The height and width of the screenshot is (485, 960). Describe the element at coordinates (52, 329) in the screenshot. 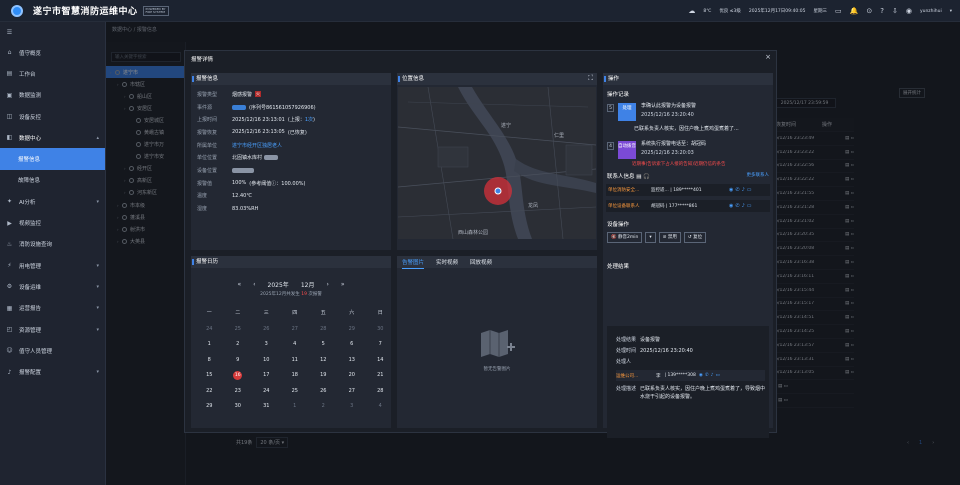

I see `sidebar-item-resource: ◰ 资源管理 ▾` at that location.